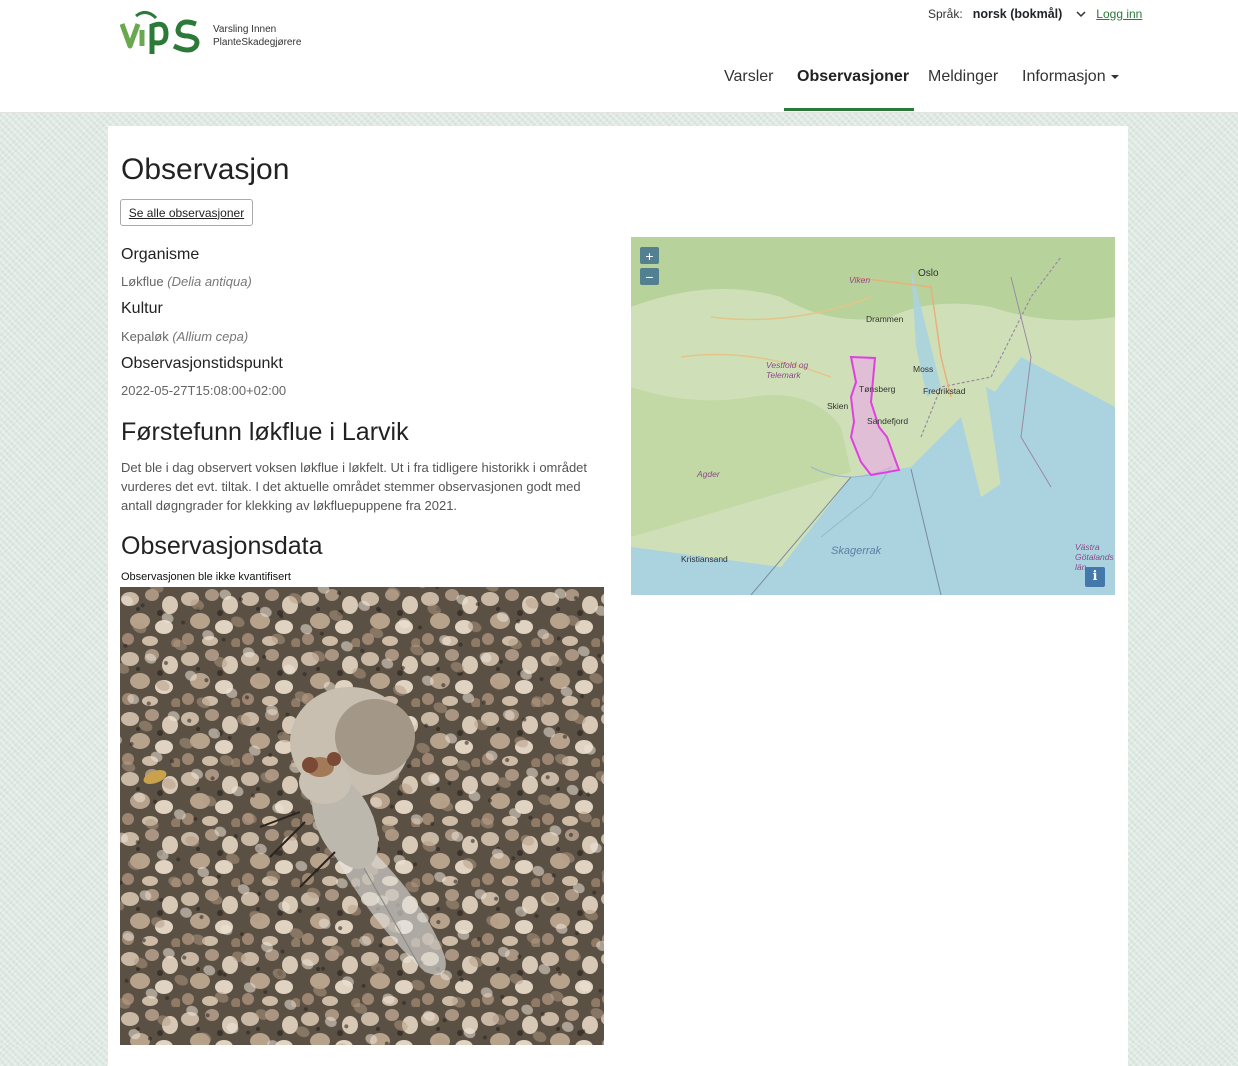 Image resolution: width=1238 pixels, height=1066 pixels. Describe the element at coordinates (210, 336) in the screenshot. I see `culture-latin: (Allium cepa)` at that location.